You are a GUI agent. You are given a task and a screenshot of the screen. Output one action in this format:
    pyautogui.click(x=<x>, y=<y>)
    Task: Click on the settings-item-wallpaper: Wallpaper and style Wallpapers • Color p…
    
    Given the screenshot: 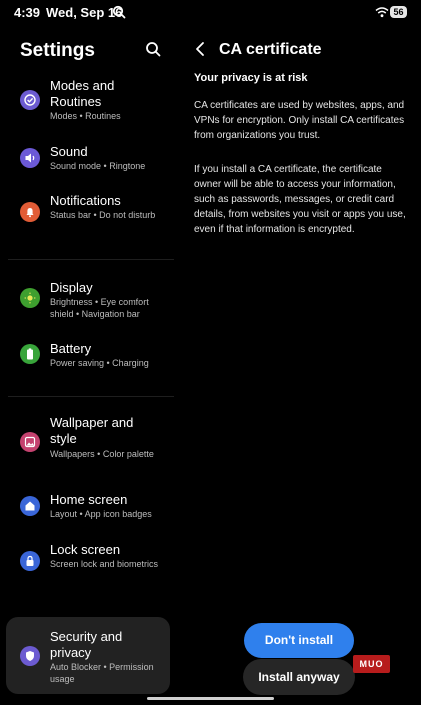 What is the action you would take?
    pyautogui.click(x=89, y=443)
    